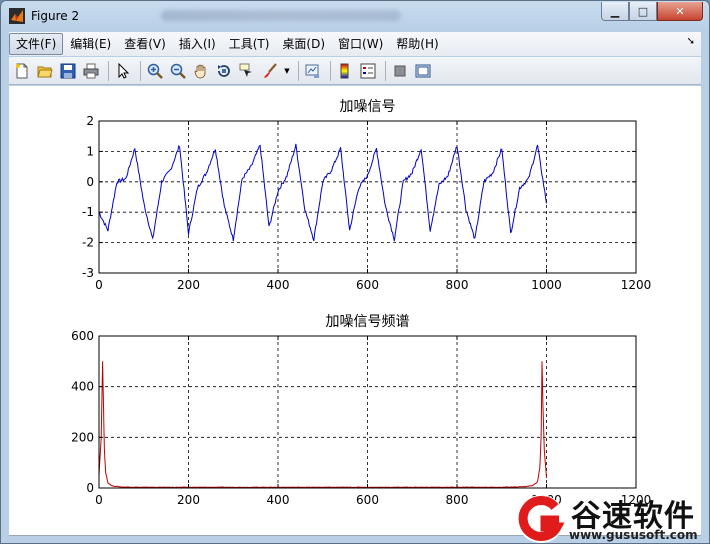 The image size is (710, 544). Describe the element at coordinates (457, 500) in the screenshot. I see `spectrum-xtick-label: 800` at that location.